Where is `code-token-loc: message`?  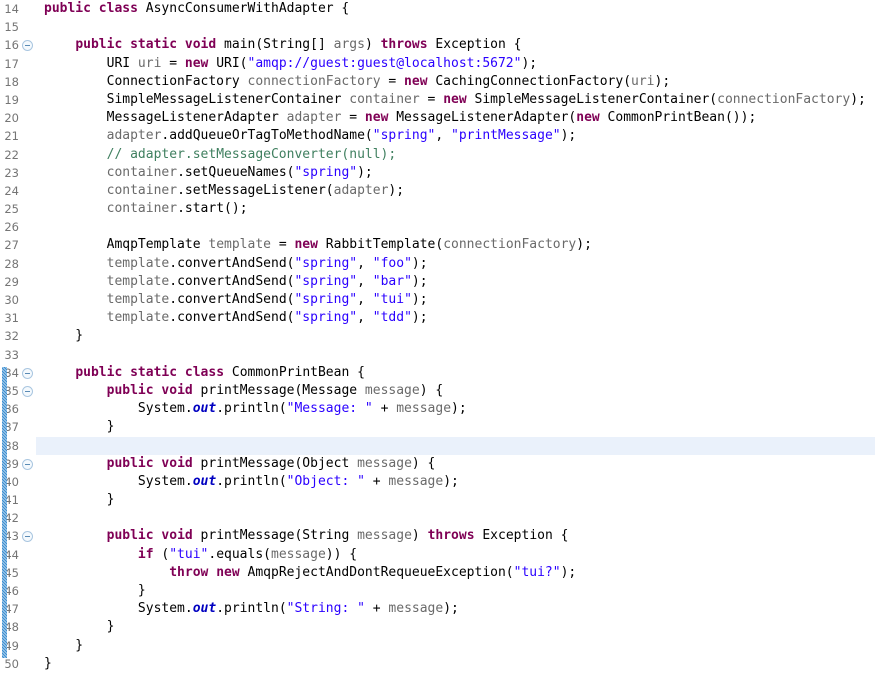
code-token-loc: message is located at coordinates (392, 390).